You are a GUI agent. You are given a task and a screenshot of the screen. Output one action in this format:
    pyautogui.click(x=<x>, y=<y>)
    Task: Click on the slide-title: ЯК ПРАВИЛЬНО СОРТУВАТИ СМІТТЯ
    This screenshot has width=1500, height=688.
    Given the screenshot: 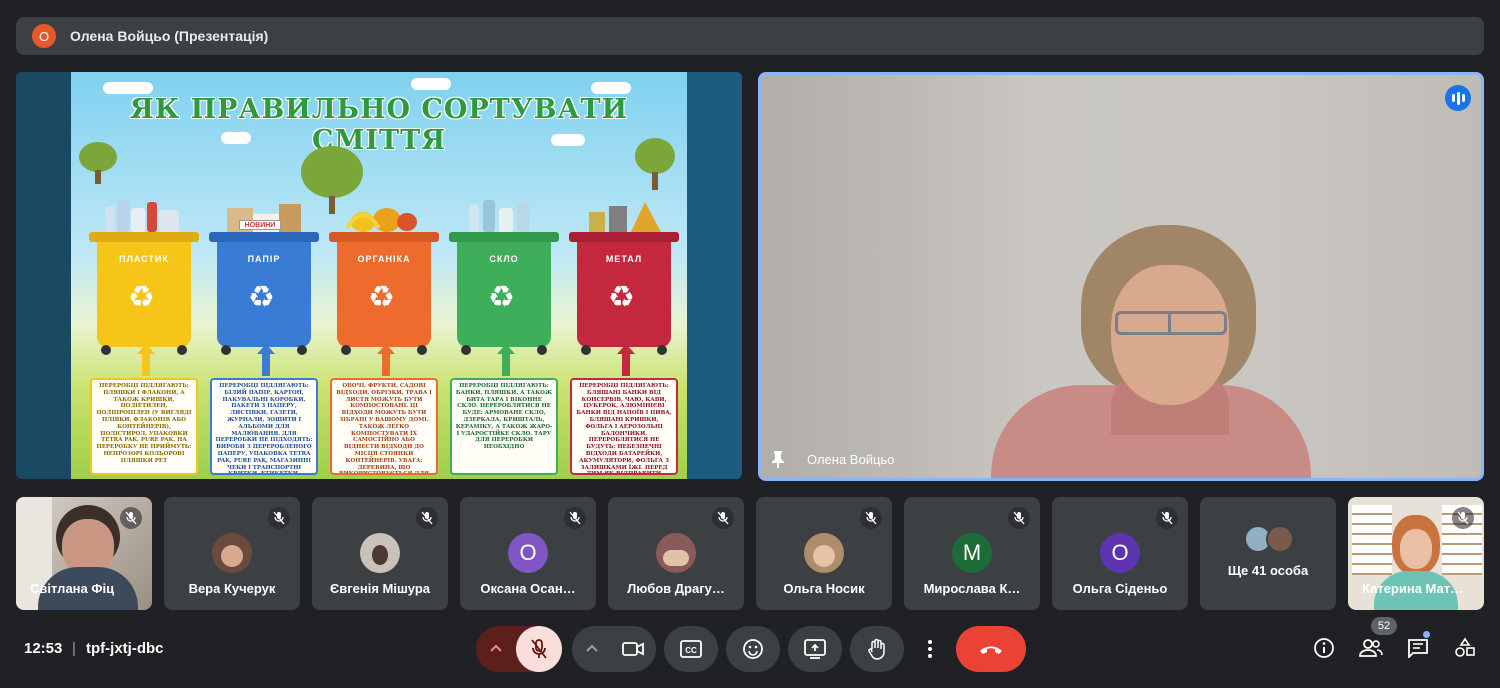 What is the action you would take?
    pyautogui.click(x=379, y=125)
    